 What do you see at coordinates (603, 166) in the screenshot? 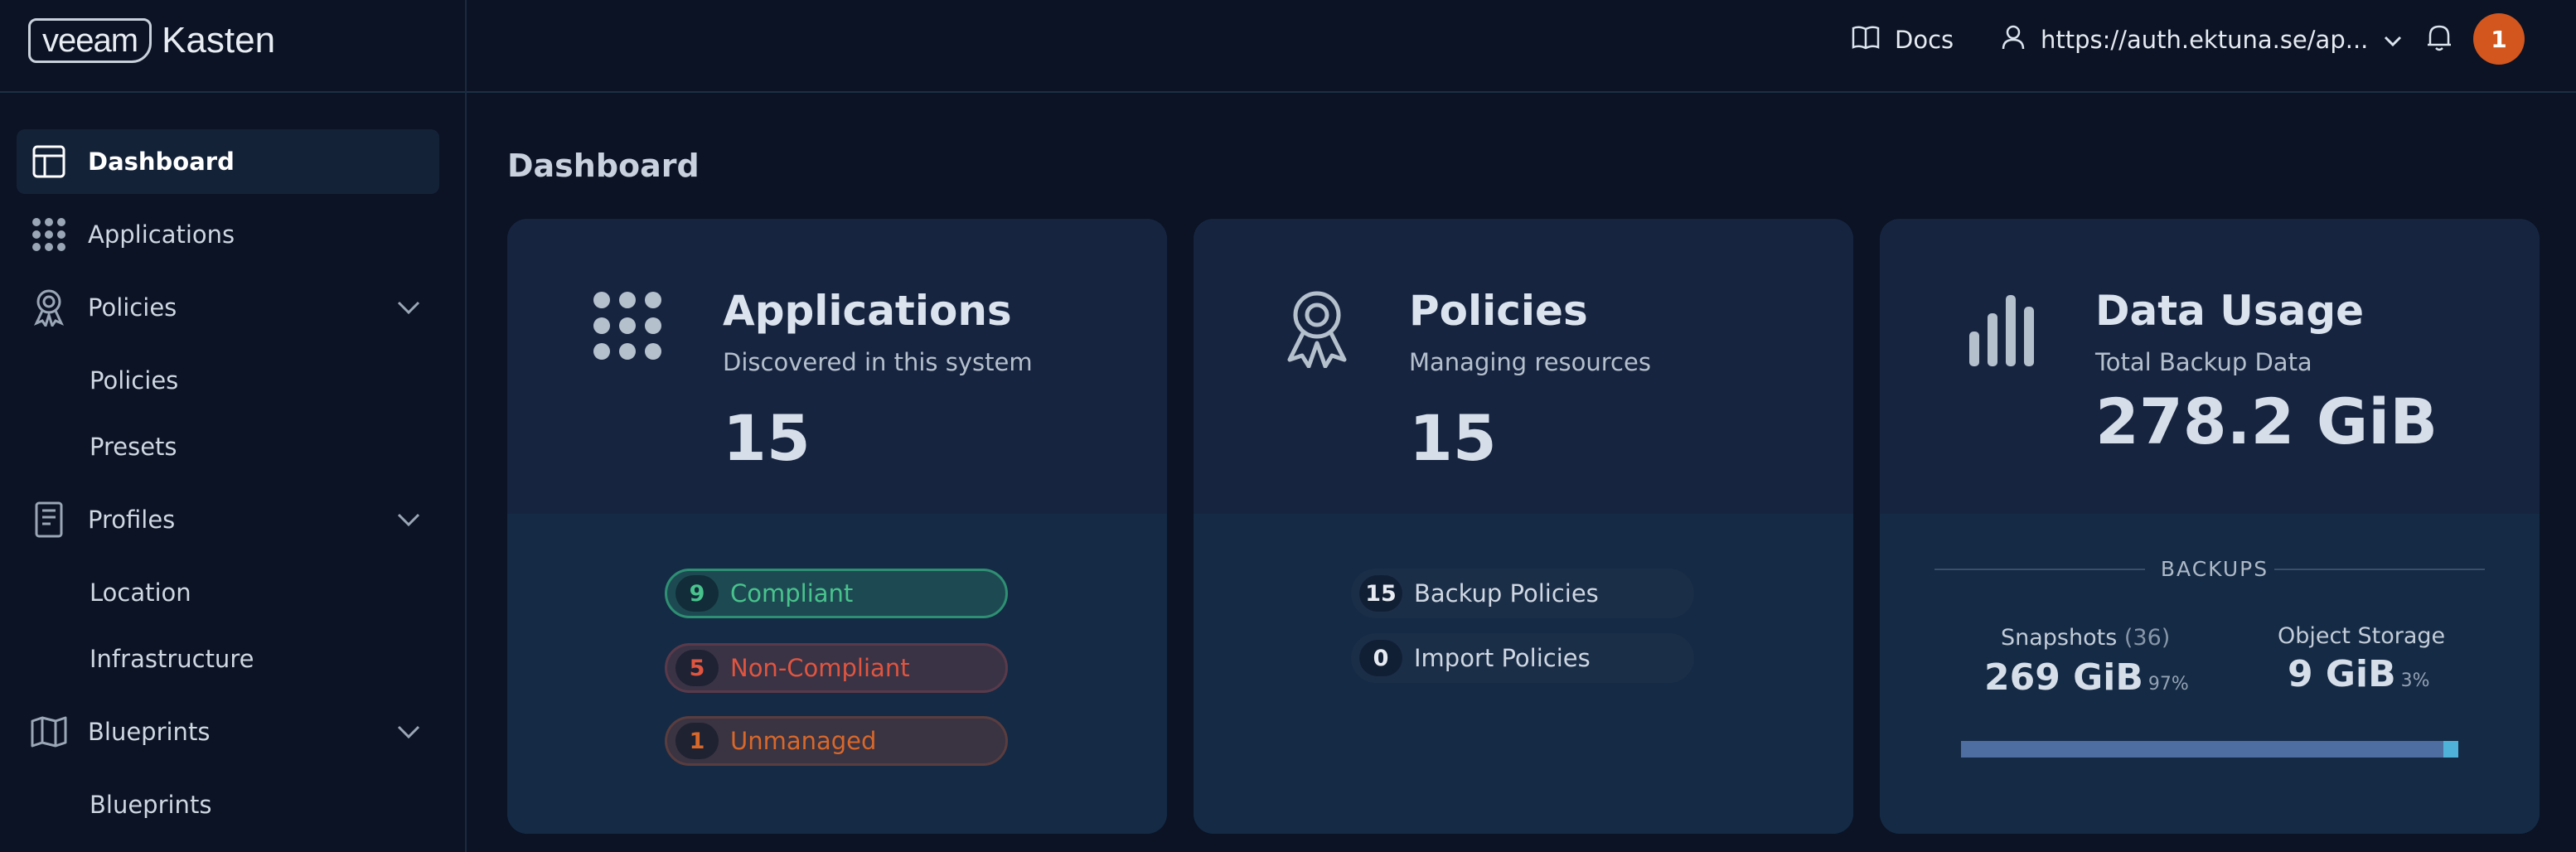
I see `page-title: Dashboard` at bounding box center [603, 166].